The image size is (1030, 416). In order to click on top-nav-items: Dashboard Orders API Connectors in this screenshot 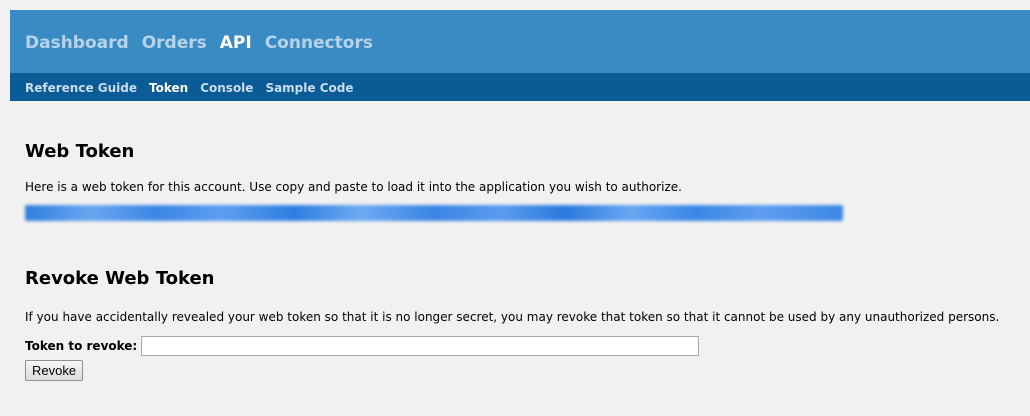, I will do `click(205, 43)`.